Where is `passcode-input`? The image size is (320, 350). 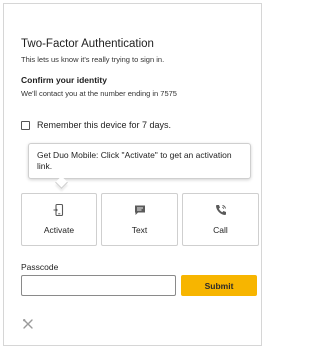 passcode-input is located at coordinates (98, 285).